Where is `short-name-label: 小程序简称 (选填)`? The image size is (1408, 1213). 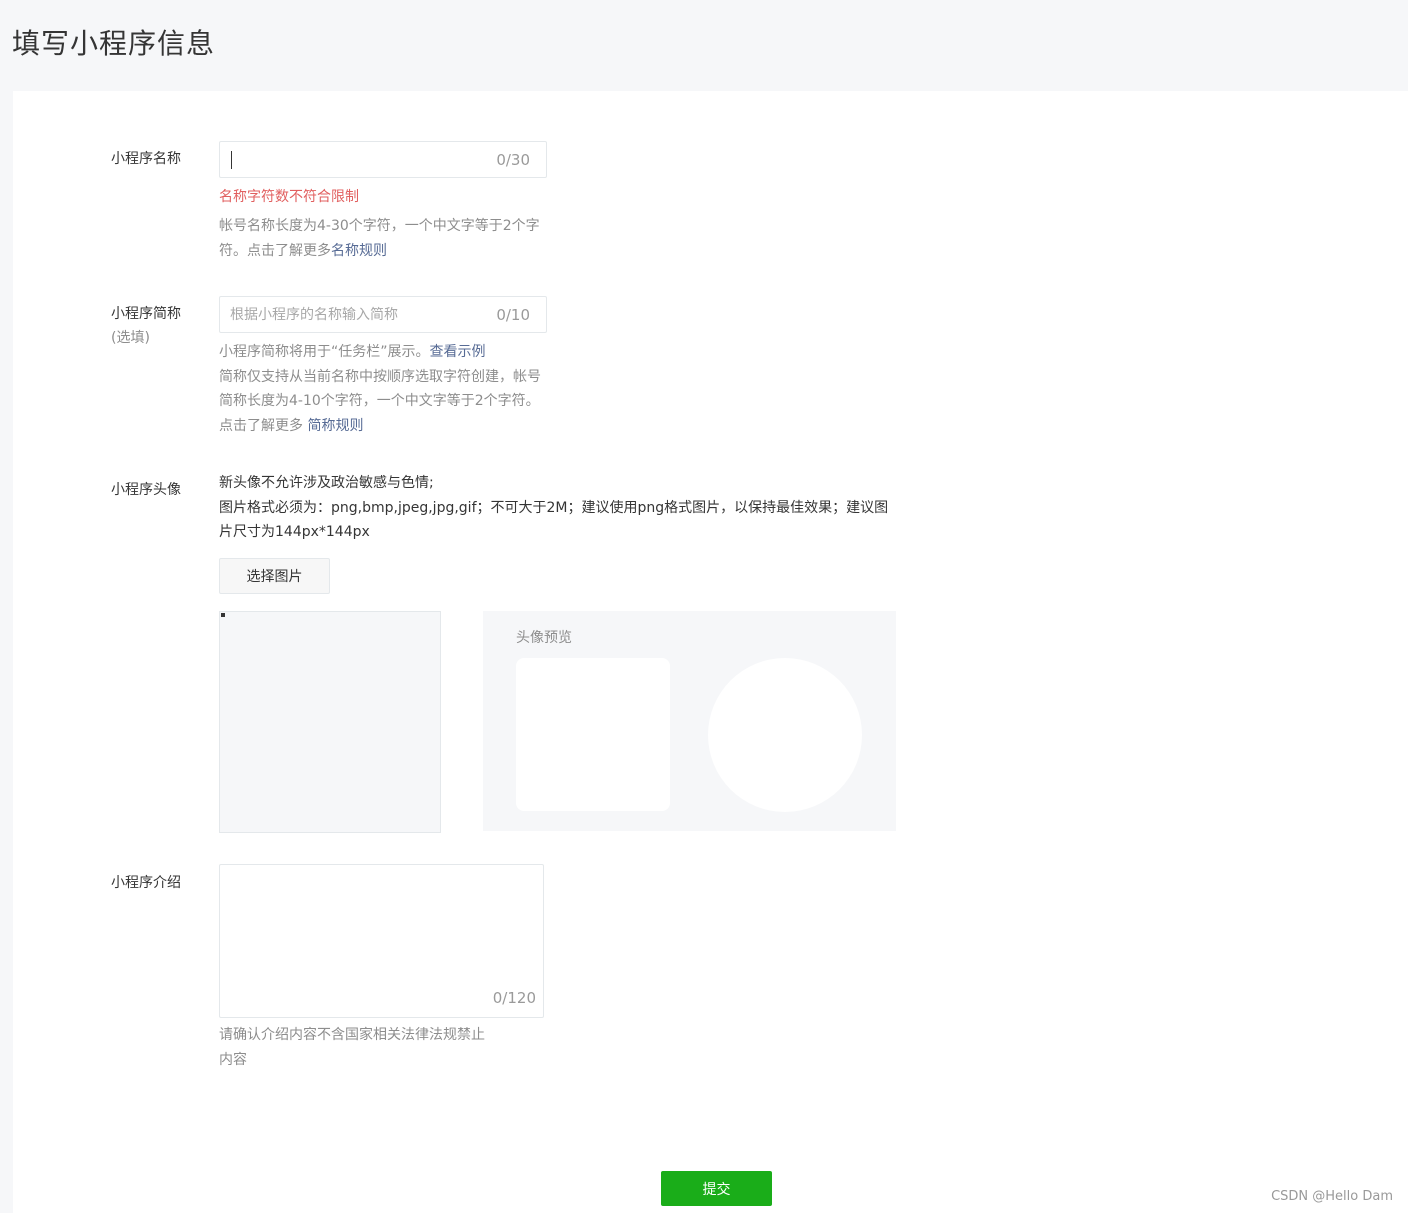
short-name-label: 小程序简称 (选填) is located at coordinates (146, 326).